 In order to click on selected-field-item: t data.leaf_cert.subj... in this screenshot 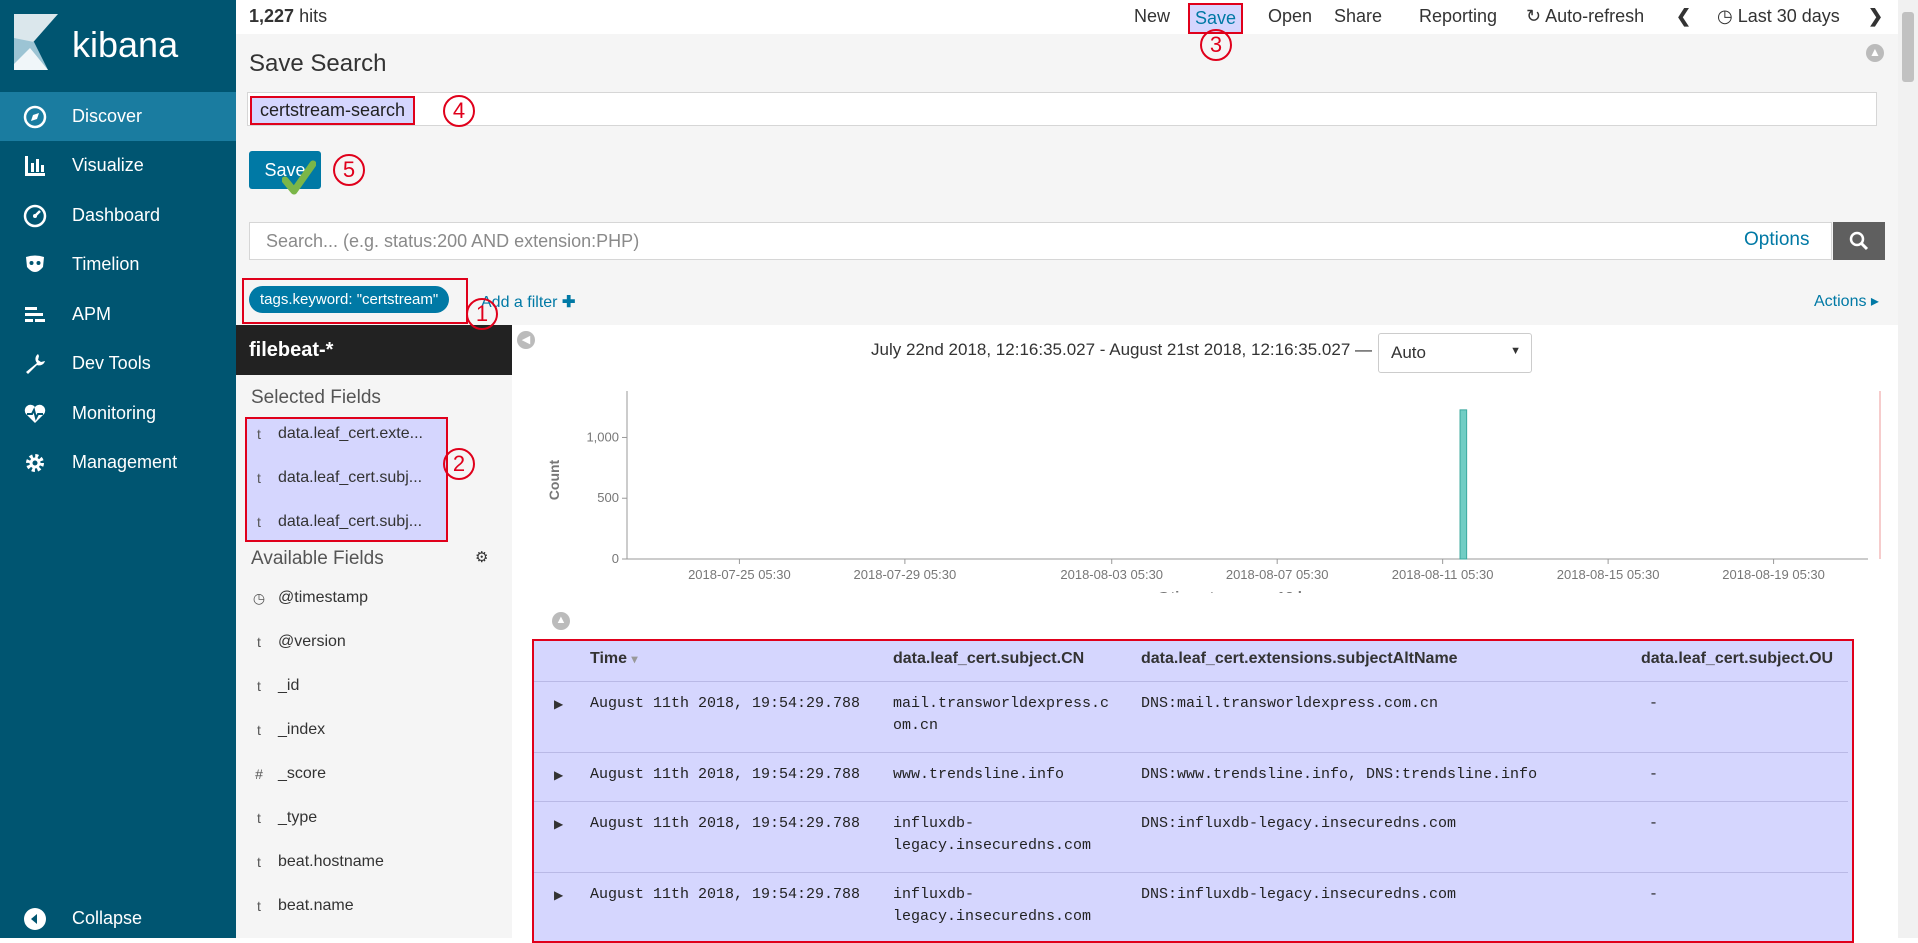, I will do `click(374, 522)`.